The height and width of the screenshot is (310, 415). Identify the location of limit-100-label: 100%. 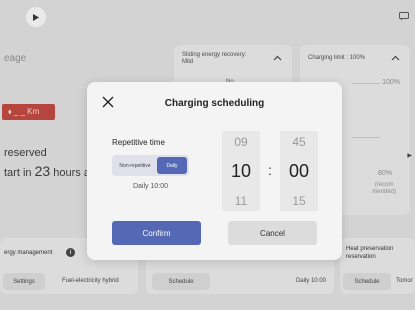
(391, 82).